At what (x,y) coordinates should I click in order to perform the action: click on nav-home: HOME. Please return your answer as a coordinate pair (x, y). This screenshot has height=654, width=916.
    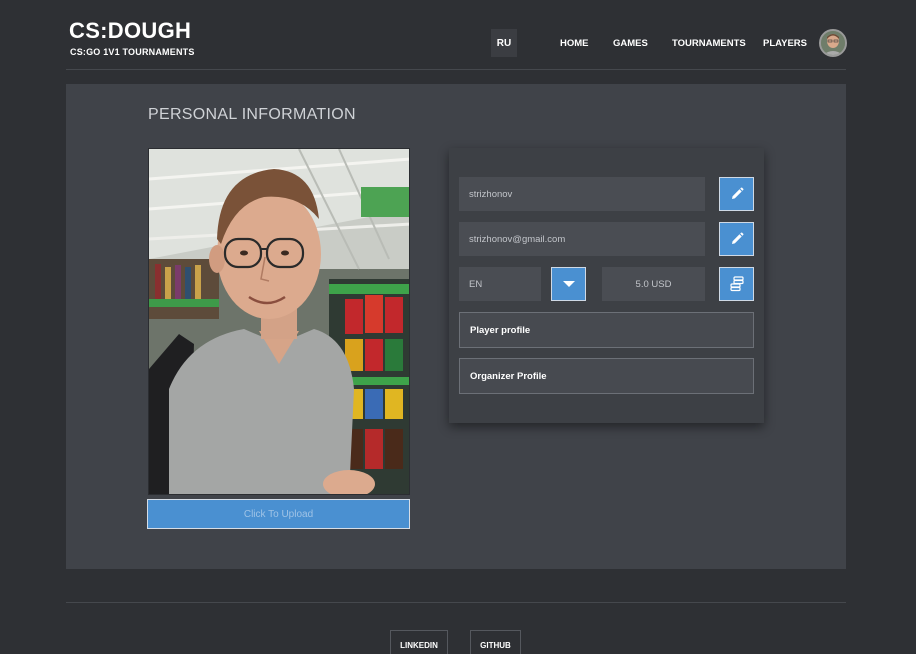
    Looking at the image, I should click on (574, 43).